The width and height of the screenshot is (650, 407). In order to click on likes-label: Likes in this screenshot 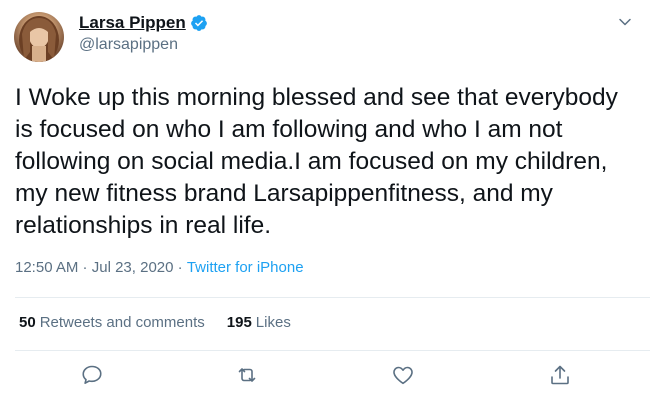, I will do `click(273, 322)`.